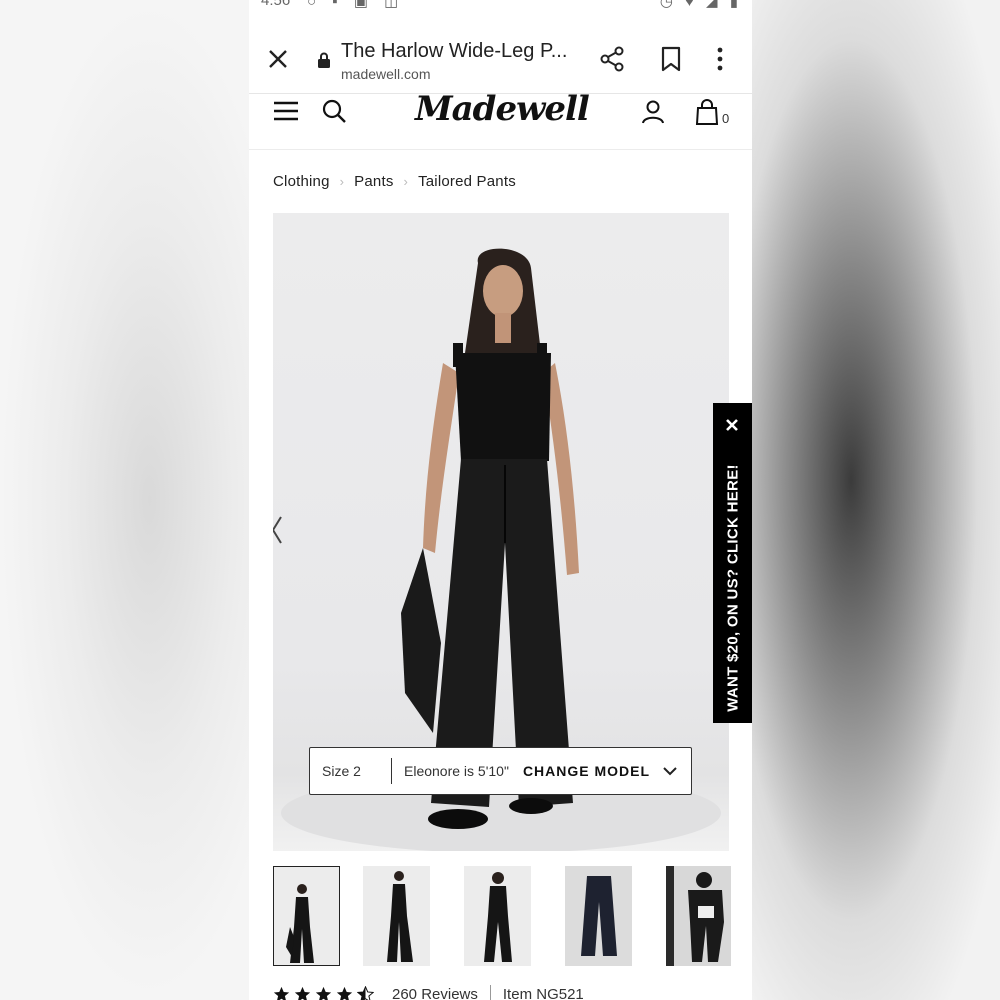 This screenshot has height=1000, width=1000. What do you see at coordinates (385, 74) in the screenshot?
I see `page-domain: madewell.com` at bounding box center [385, 74].